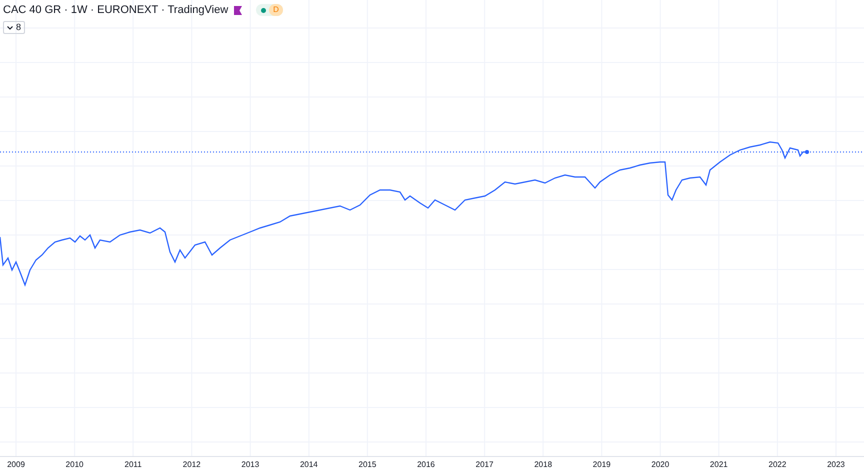  Describe the element at coordinates (16, 465) in the screenshot. I see `axis-label: 2009` at that location.